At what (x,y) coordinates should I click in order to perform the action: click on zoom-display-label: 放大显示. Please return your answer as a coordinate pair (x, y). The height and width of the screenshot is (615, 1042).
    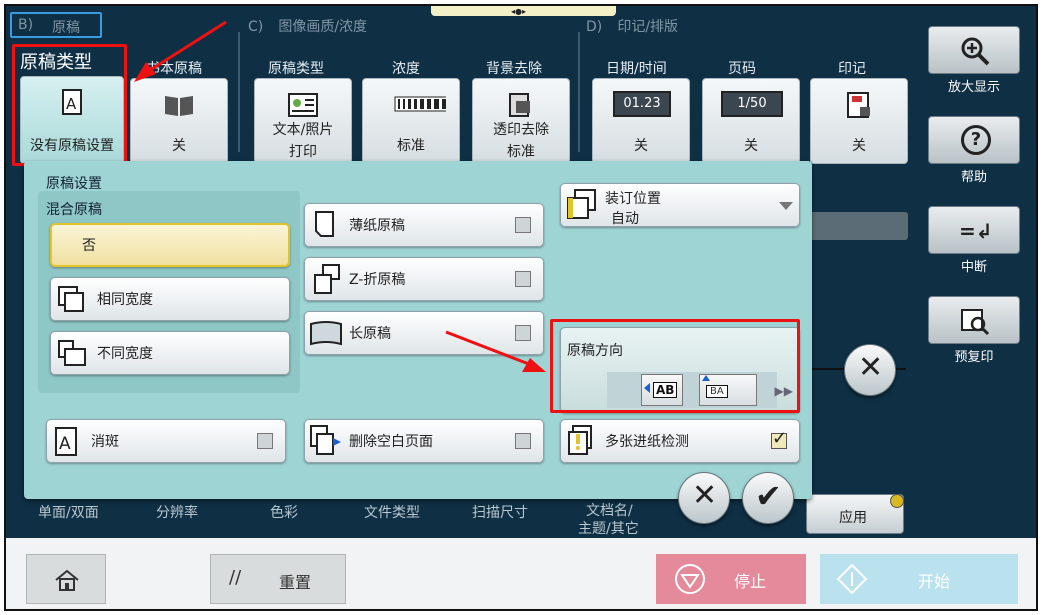
    Looking at the image, I should click on (973, 87).